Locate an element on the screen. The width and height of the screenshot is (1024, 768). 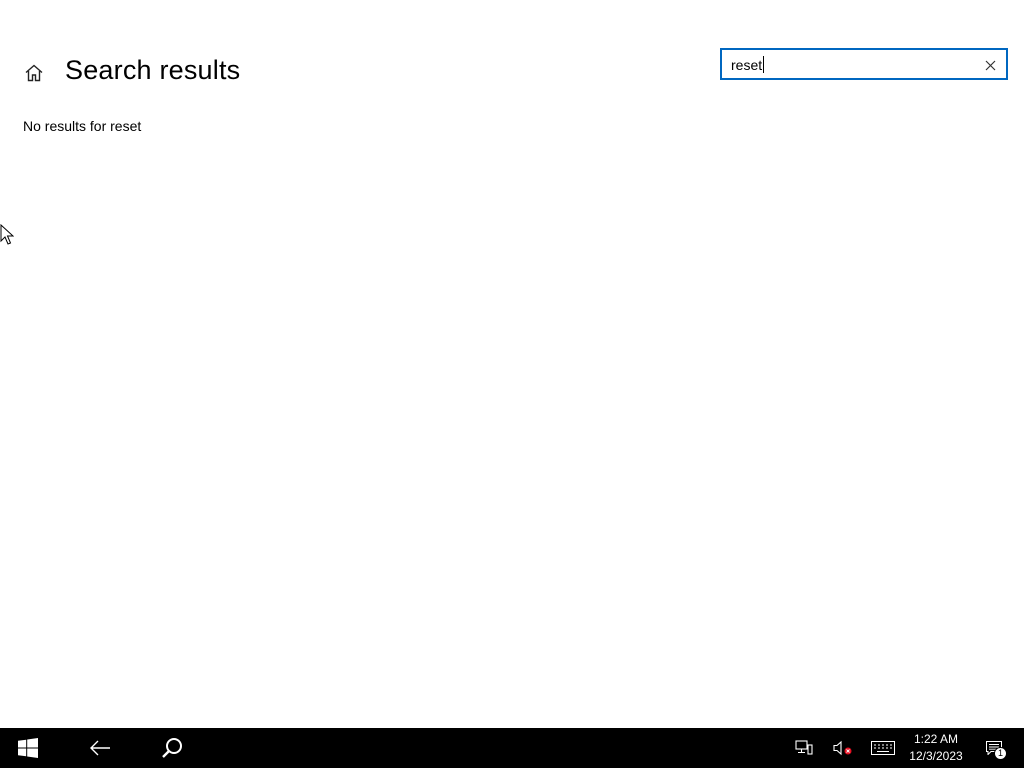
taskbar: 1:22 AM 12/3/2023 1 is located at coordinates (512, 748).